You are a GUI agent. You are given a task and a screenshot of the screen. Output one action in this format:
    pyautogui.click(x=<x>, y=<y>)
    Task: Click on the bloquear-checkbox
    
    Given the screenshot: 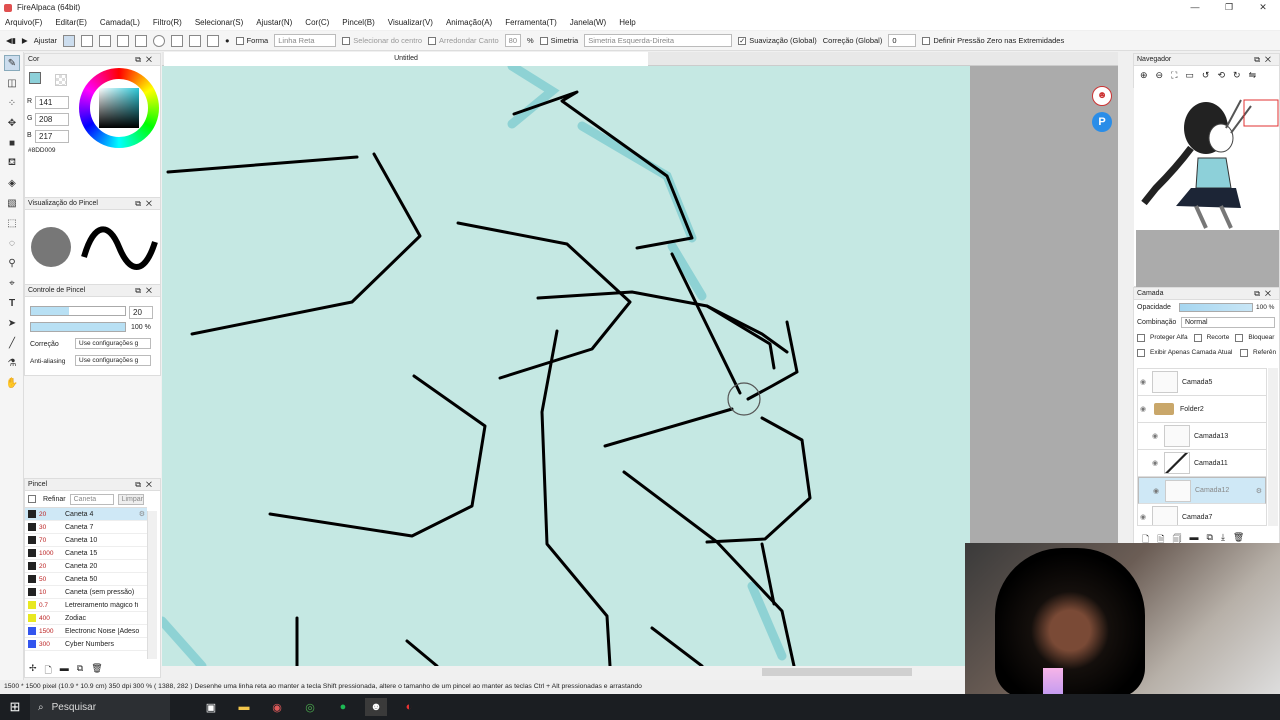 What is the action you would take?
    pyautogui.click(x=1239, y=337)
    